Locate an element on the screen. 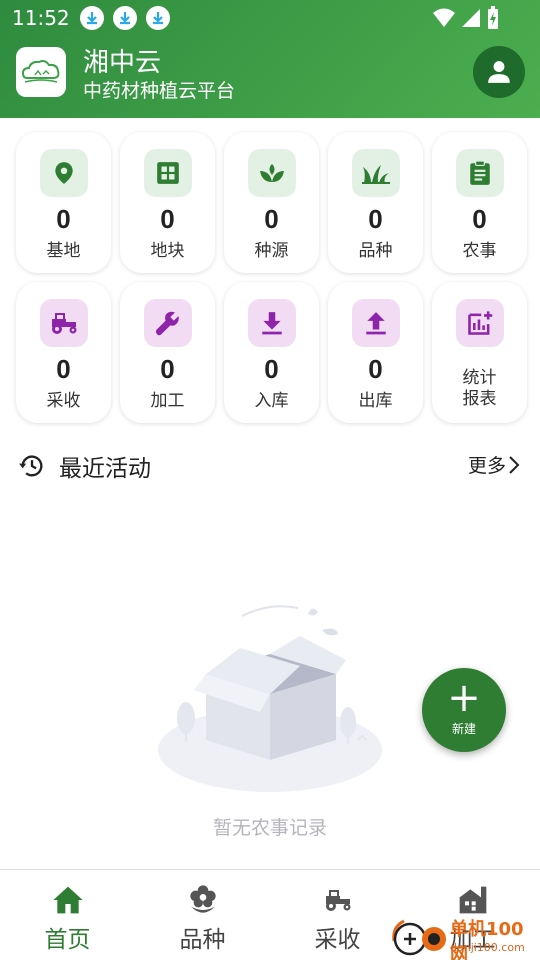 This screenshot has width=540, height=960. app-subtitle: 中药材种植云平台 is located at coordinates (159, 91).